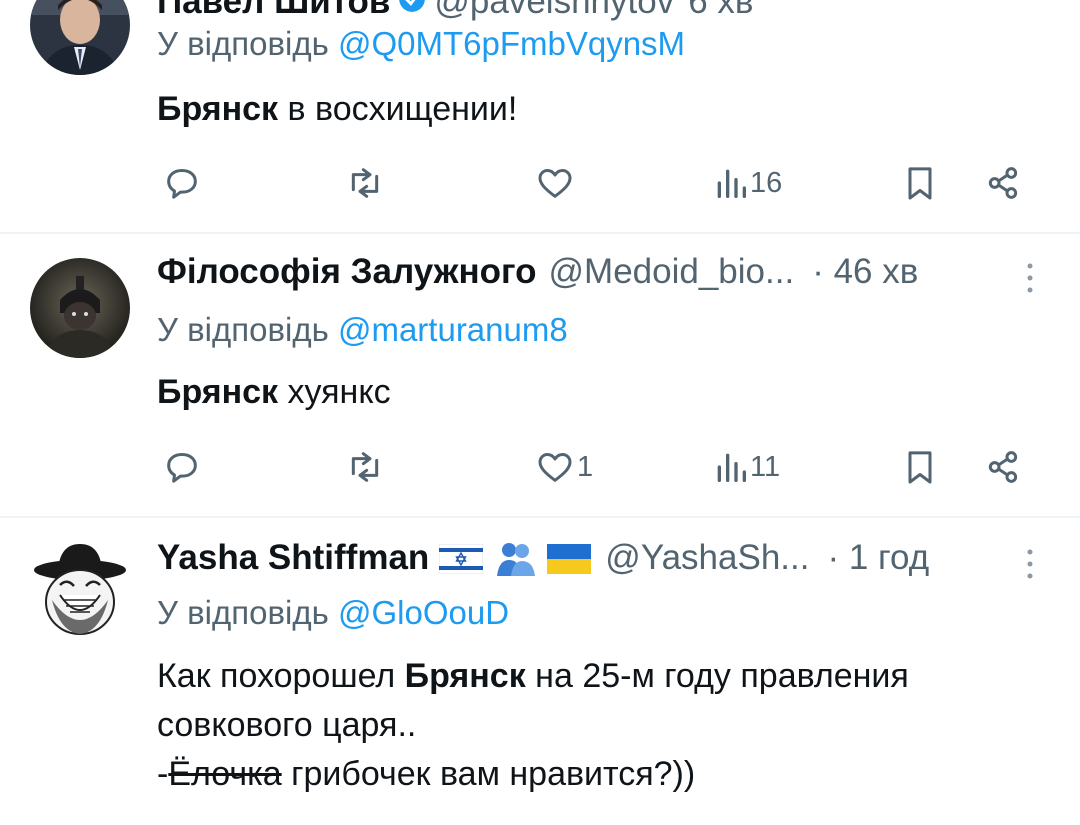 The image size is (1080, 825). What do you see at coordinates (543, 558) in the screenshot?
I see `tweet-header: Yasha Shtiffman @YashaSh... · 1 год` at bounding box center [543, 558].